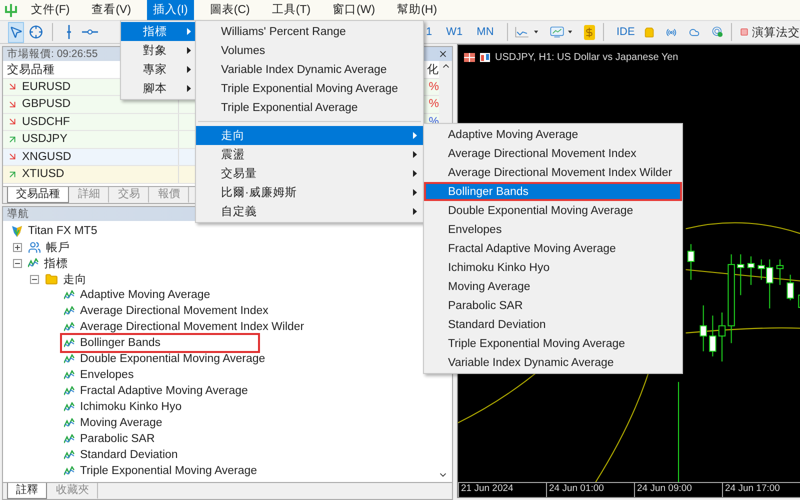  Describe the element at coordinates (553, 305) in the screenshot. I see `menu-item: Parabolic SAR` at that location.